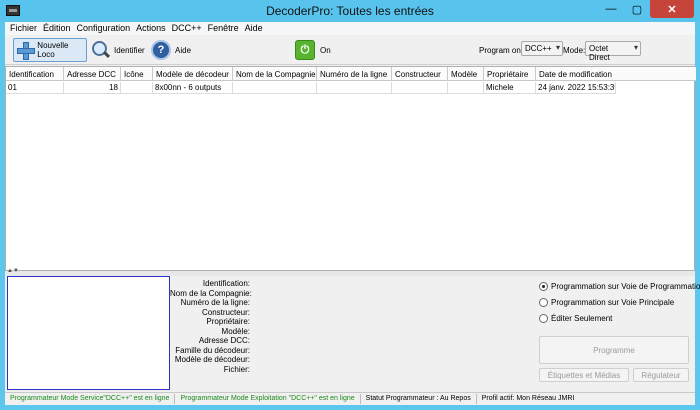 Image resolution: width=700 pixels, height=410 pixels. What do you see at coordinates (510, 74) in the screenshot?
I see `column-header: Propriétaire` at bounding box center [510, 74].